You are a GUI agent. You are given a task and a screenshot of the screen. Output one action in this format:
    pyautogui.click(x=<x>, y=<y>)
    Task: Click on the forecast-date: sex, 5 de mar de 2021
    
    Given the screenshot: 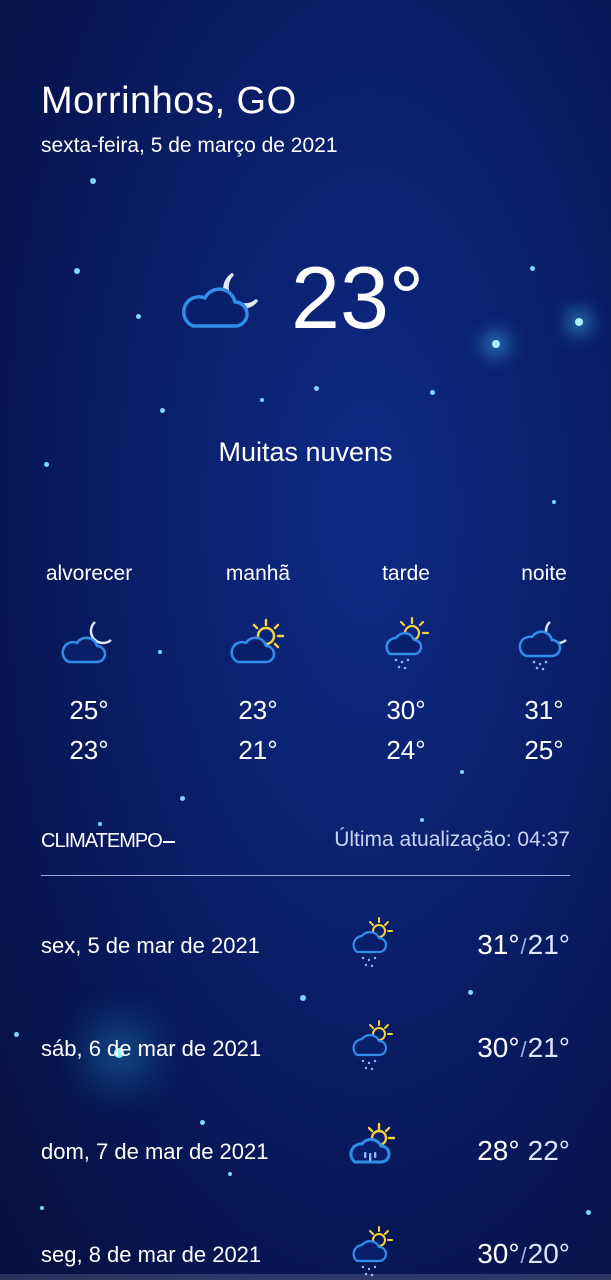 What is the action you would take?
    pyautogui.click(x=150, y=945)
    